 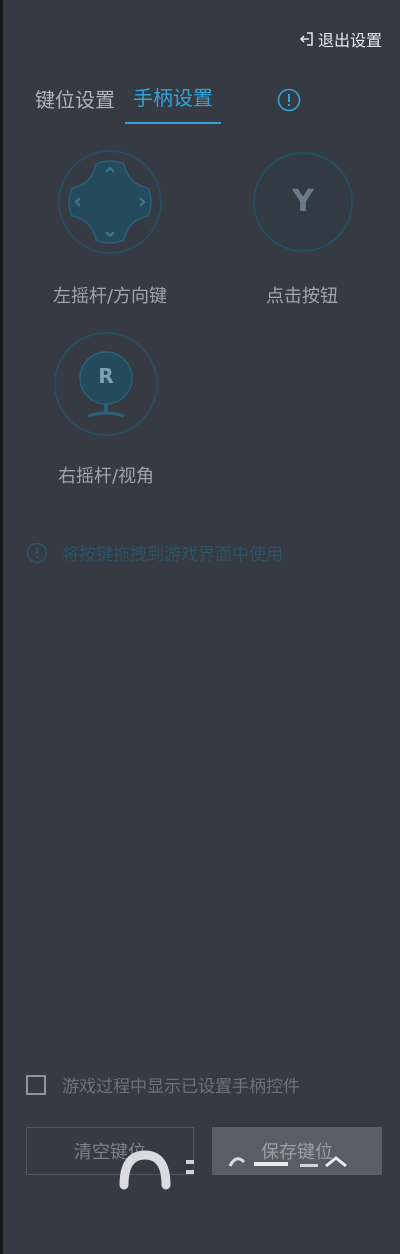 What do you see at coordinates (110, 296) in the screenshot?
I see `left-stick-label: 左摇杆/方向键` at bounding box center [110, 296].